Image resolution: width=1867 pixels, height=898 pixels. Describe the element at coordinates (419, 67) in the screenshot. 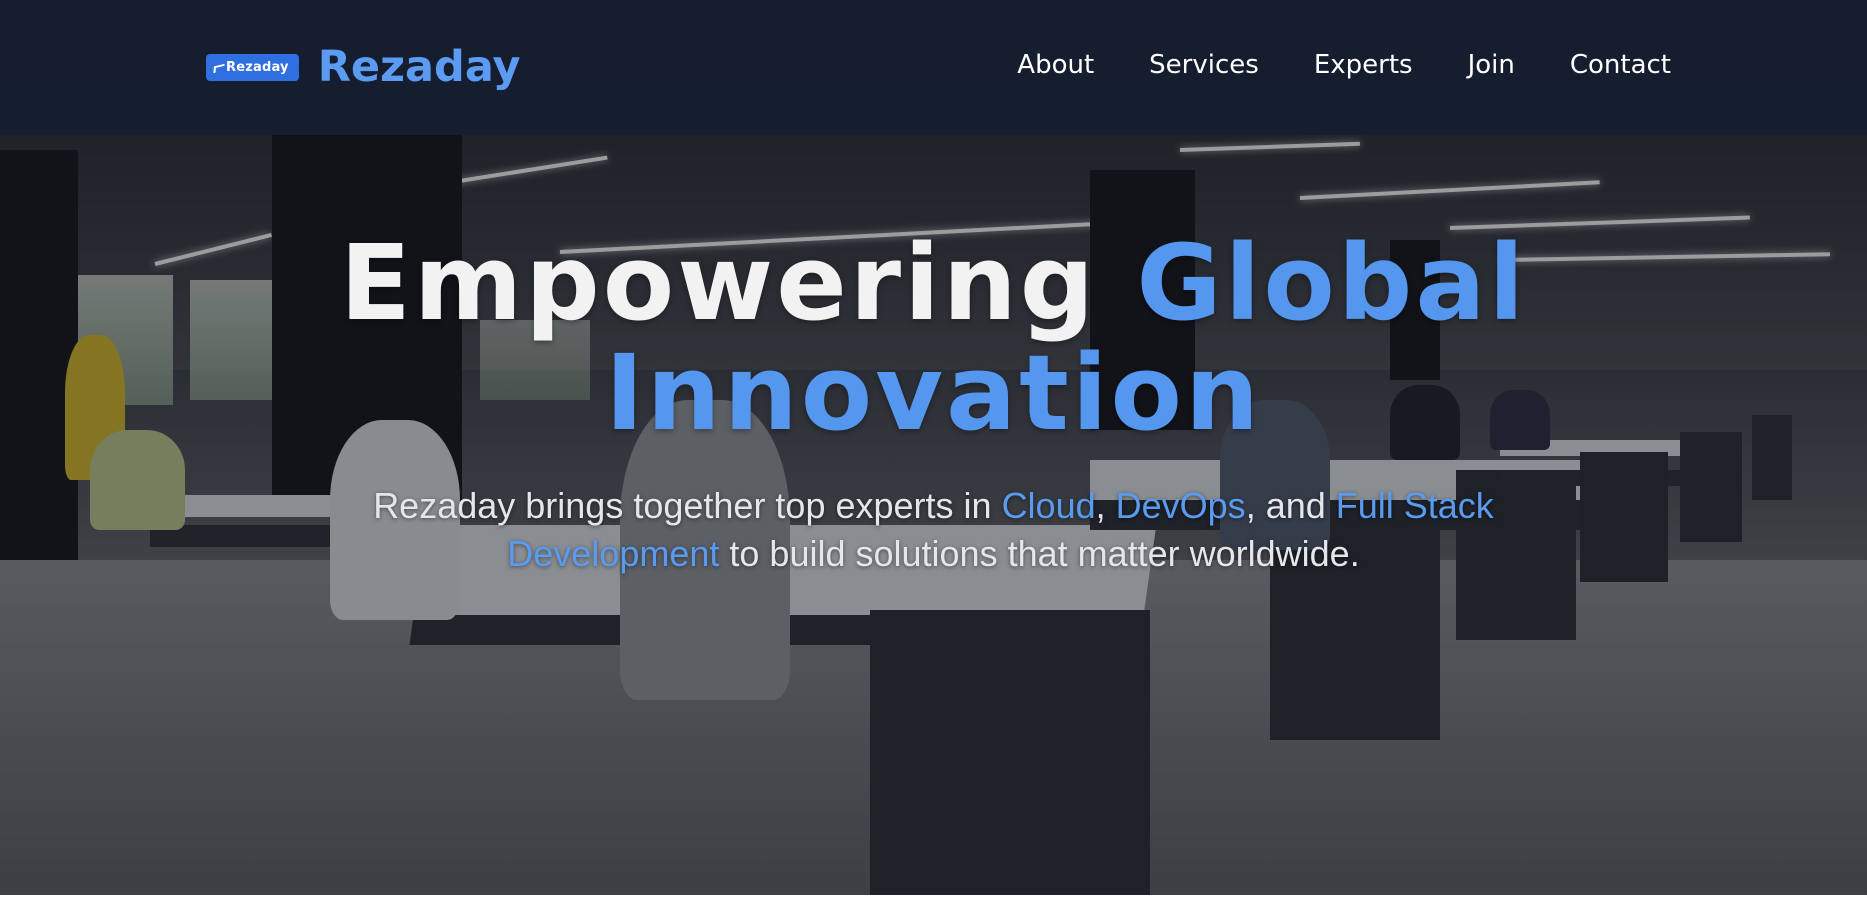

I see `brand-name: Rezaday` at that location.